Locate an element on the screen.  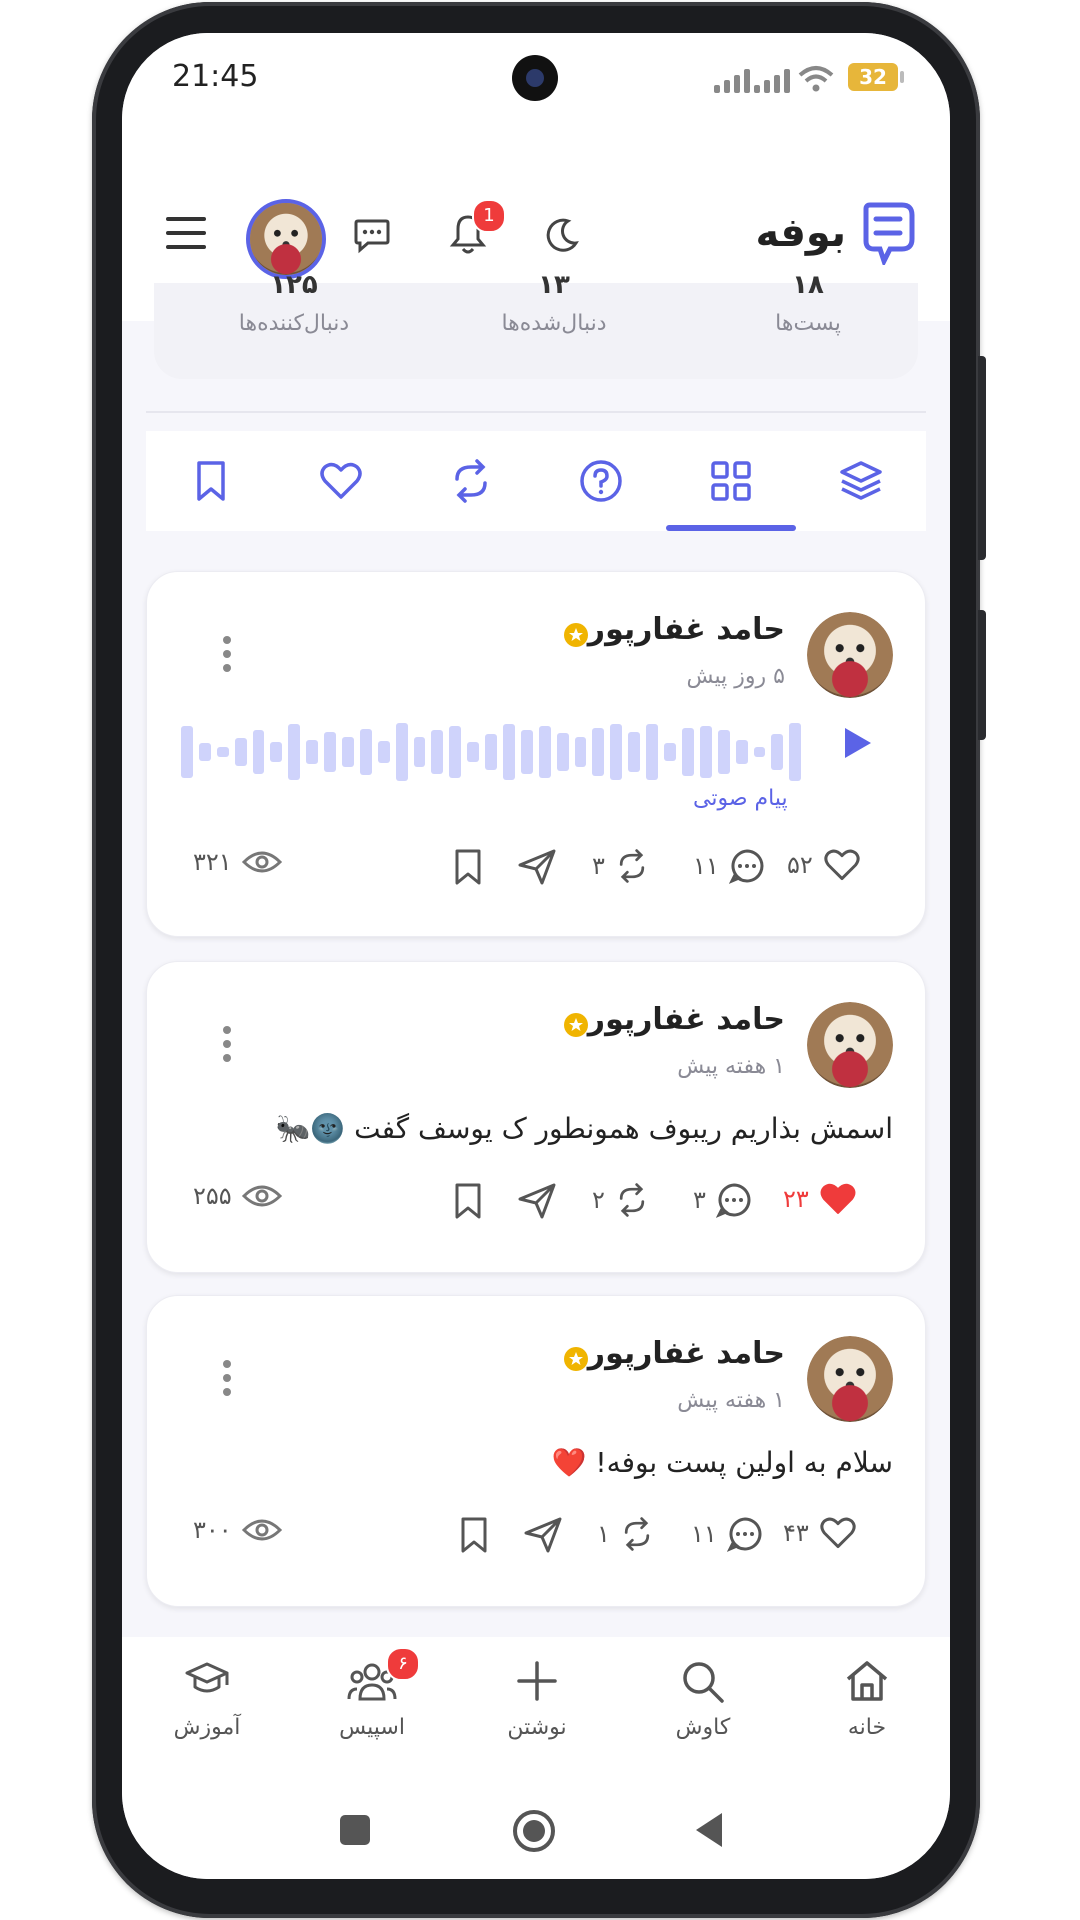
nav-explore: کاوش is located at coordinates (703, 1699).